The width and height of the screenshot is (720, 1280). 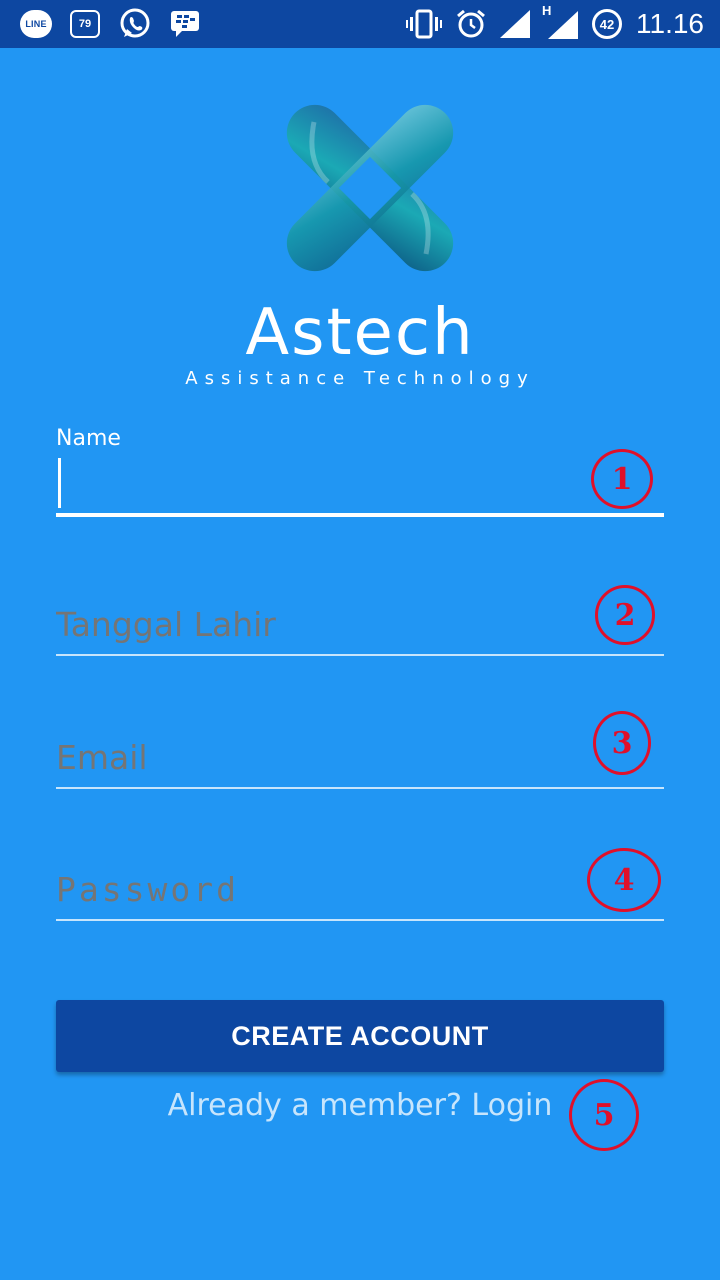 I want to click on vibrate-icon, so click(x=424, y=24).